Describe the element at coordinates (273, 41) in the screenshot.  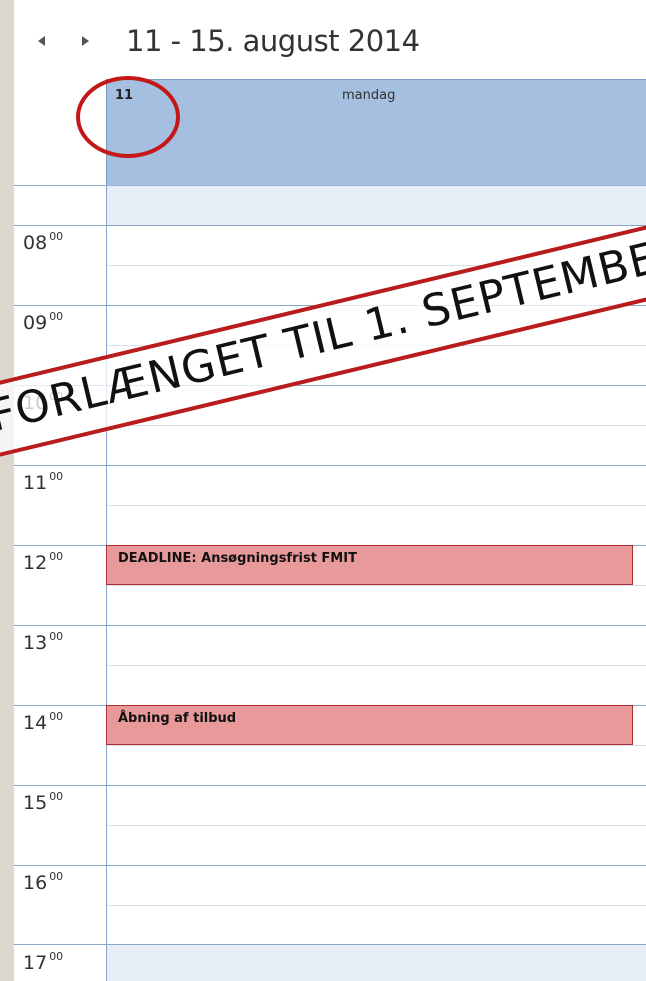
I see `date-range-title: 11 - 15. august 2014` at that location.